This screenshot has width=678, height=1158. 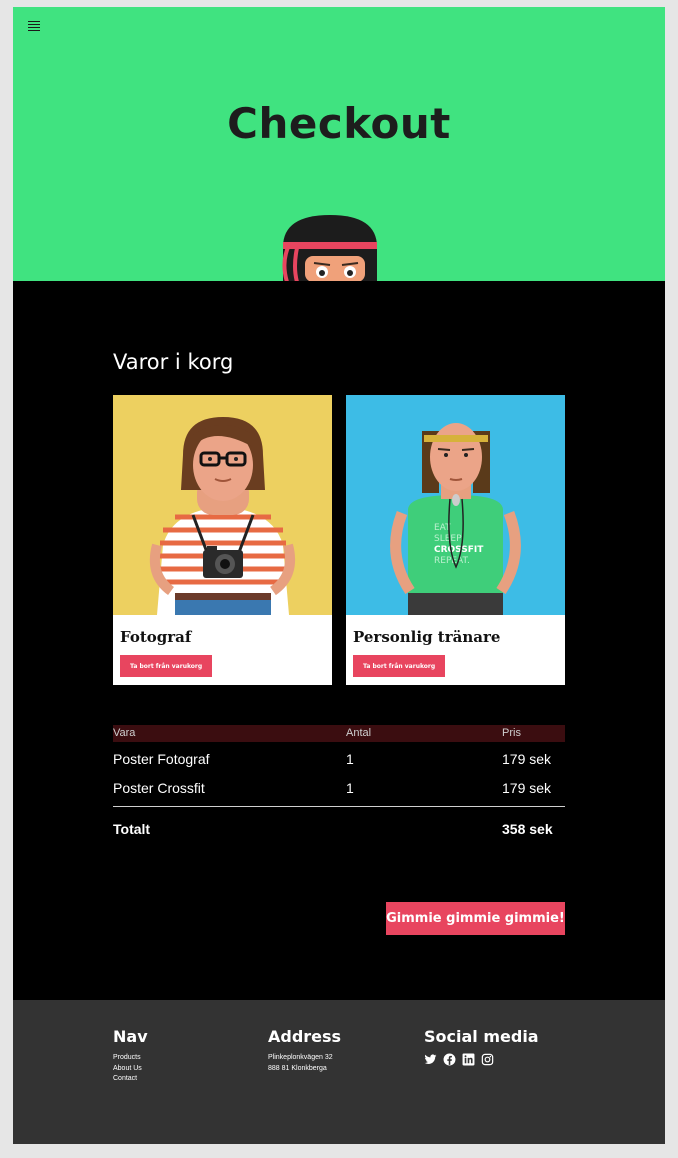 What do you see at coordinates (475, 918) in the screenshot?
I see `checkout-button: Gimmie gimmie gimmie!` at bounding box center [475, 918].